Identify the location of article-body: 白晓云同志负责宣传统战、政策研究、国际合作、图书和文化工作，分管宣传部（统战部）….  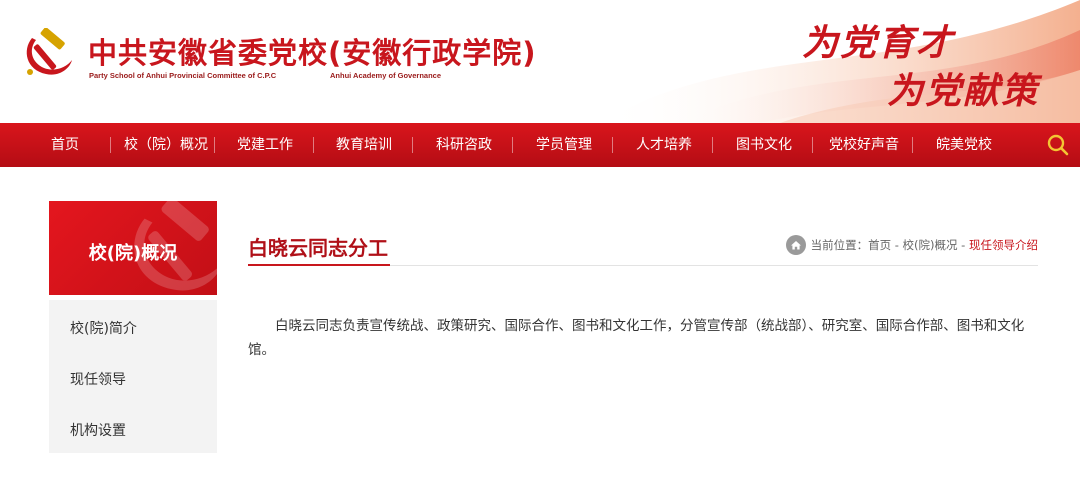
(636, 338).